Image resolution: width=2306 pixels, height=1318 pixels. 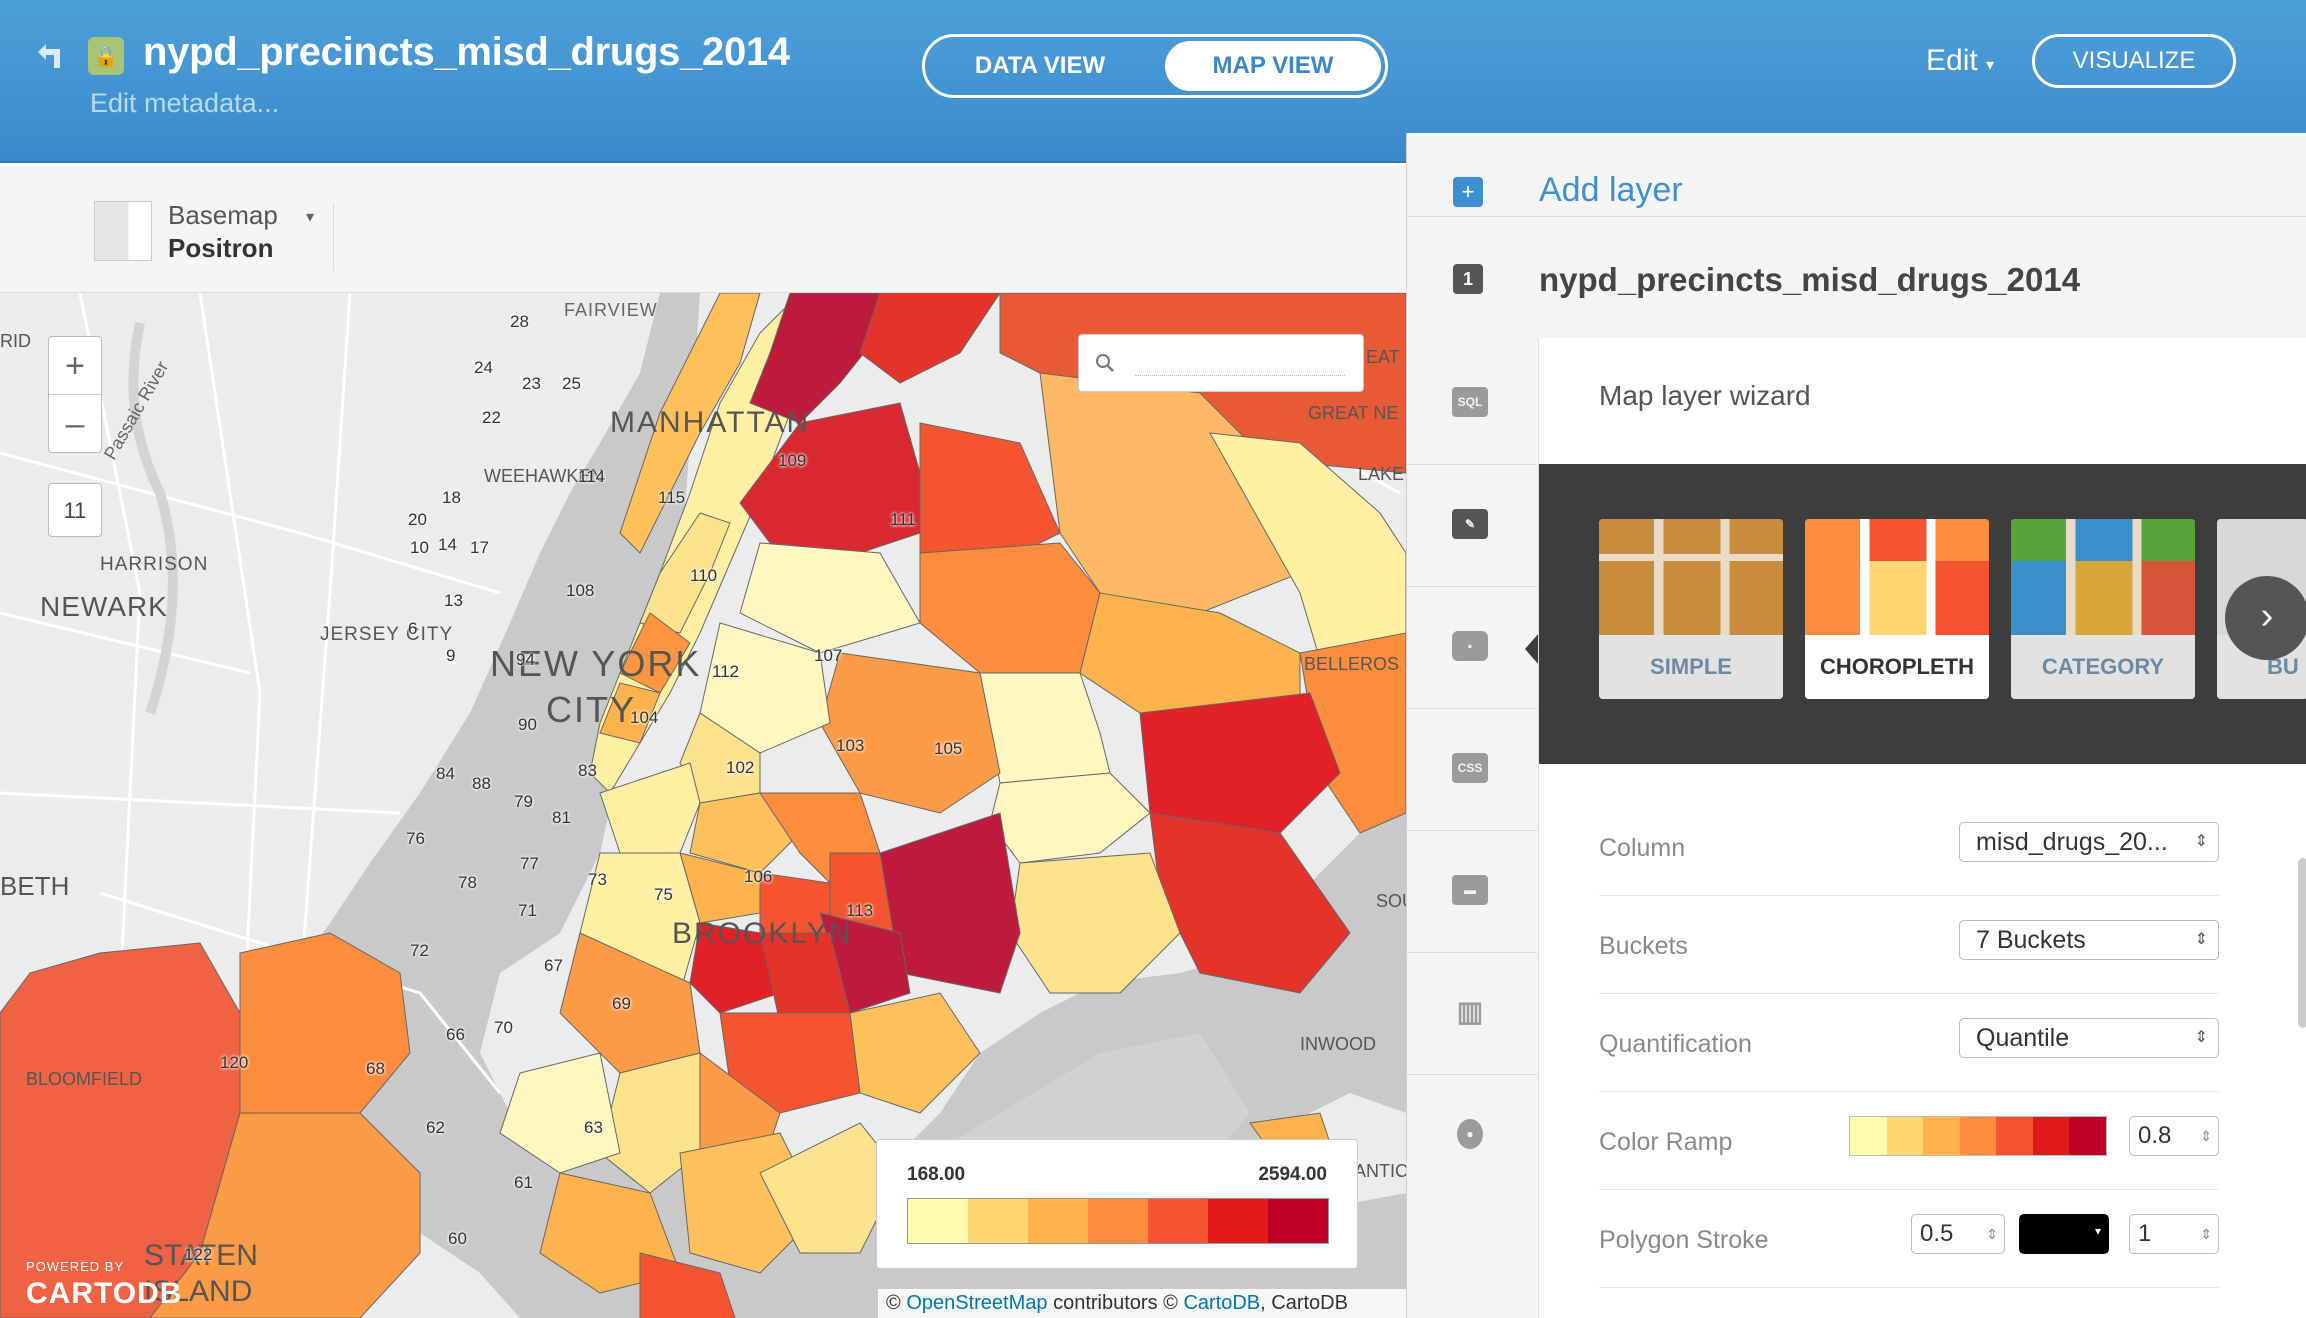 I want to click on layer-name: nypd_precincts_misd_drugs_2014, so click(x=1809, y=280).